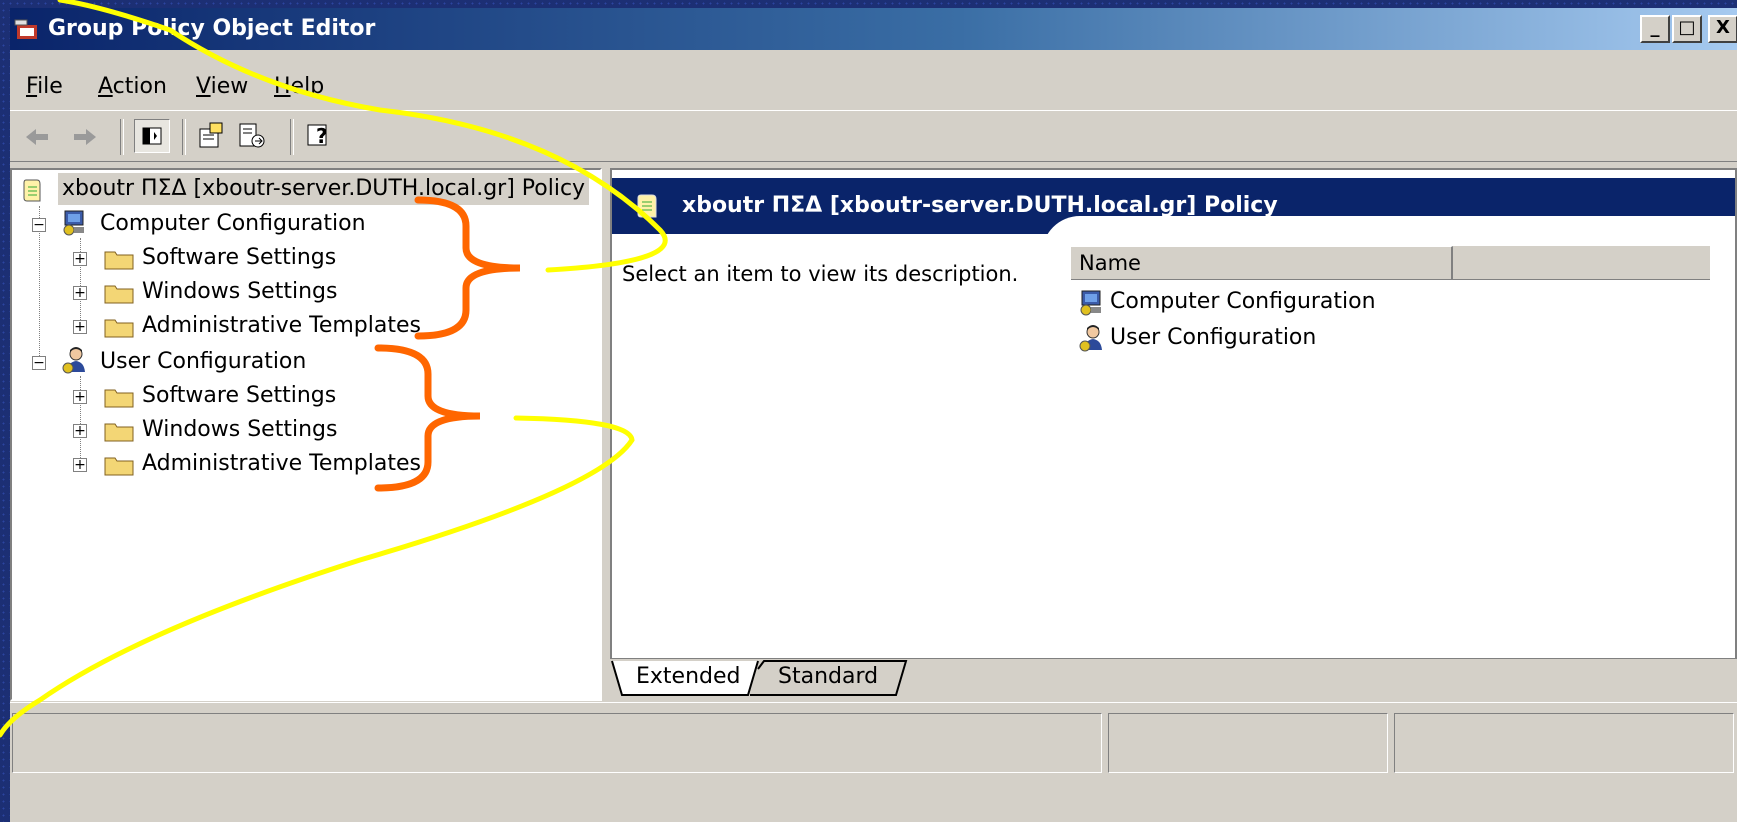 The height and width of the screenshot is (822, 1737). What do you see at coordinates (307, 86) in the screenshot?
I see `menu-help-label: elp` at bounding box center [307, 86].